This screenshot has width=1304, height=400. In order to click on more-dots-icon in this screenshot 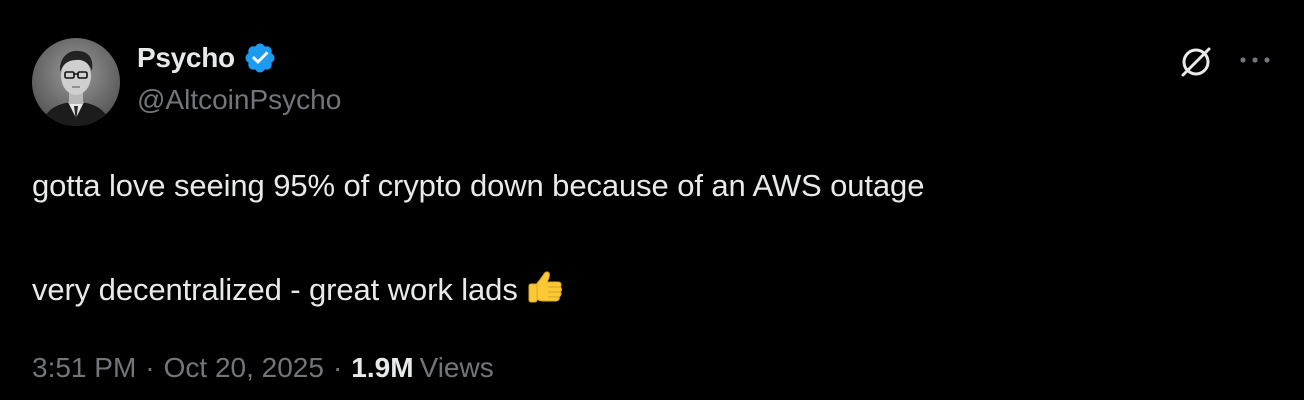, I will do `click(1255, 60)`.